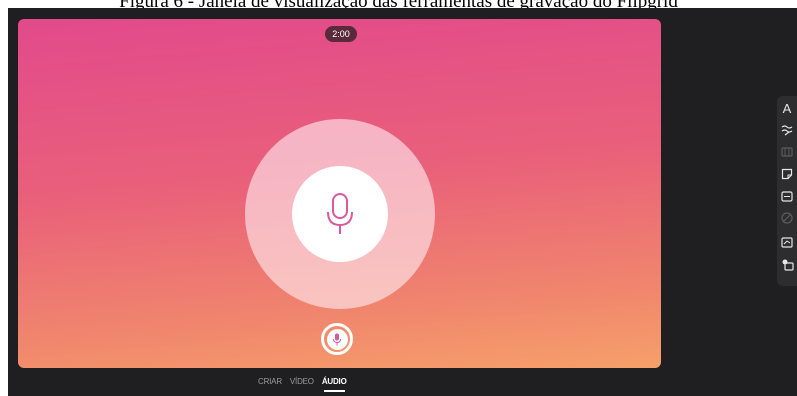 Image resolution: width=797 pixels, height=396 pixels. Describe the element at coordinates (787, 264) in the screenshot. I see `photo-icon` at that location.